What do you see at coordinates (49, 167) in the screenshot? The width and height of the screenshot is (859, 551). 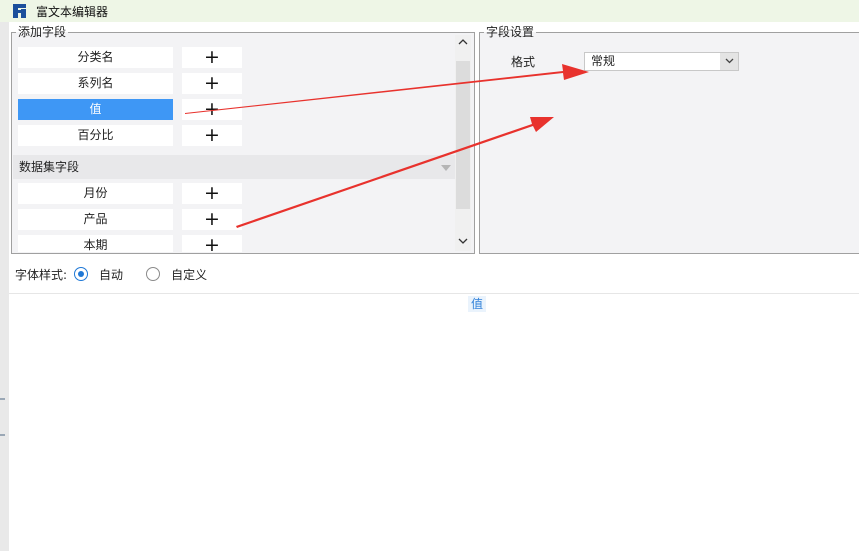 I see `dataset-fields-title: 数据集字段` at bounding box center [49, 167].